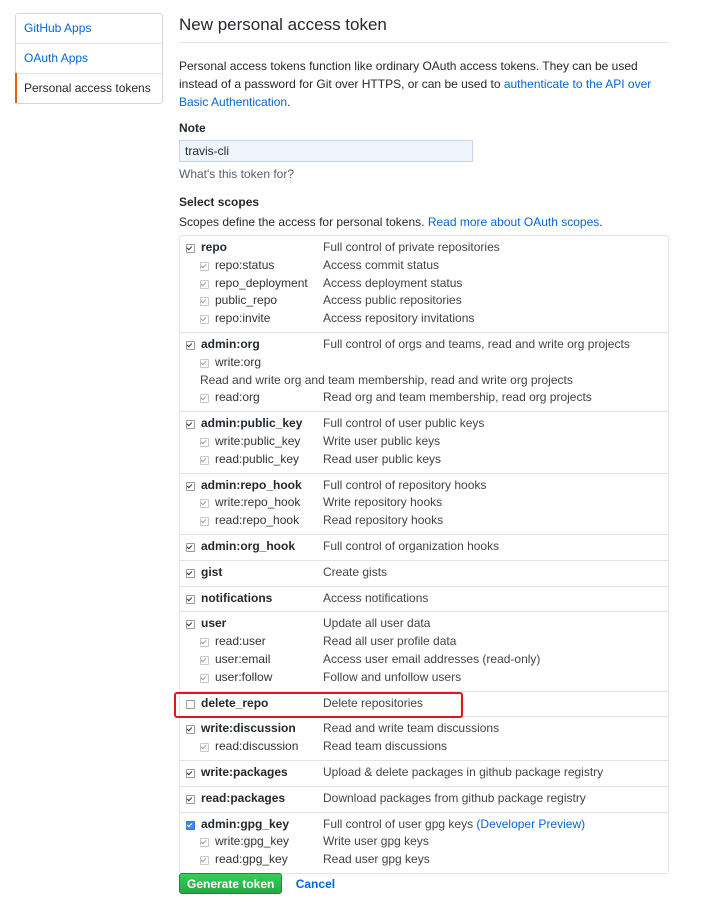  Describe the element at coordinates (238, 363) in the screenshot. I see `scope-name: write:org` at that location.